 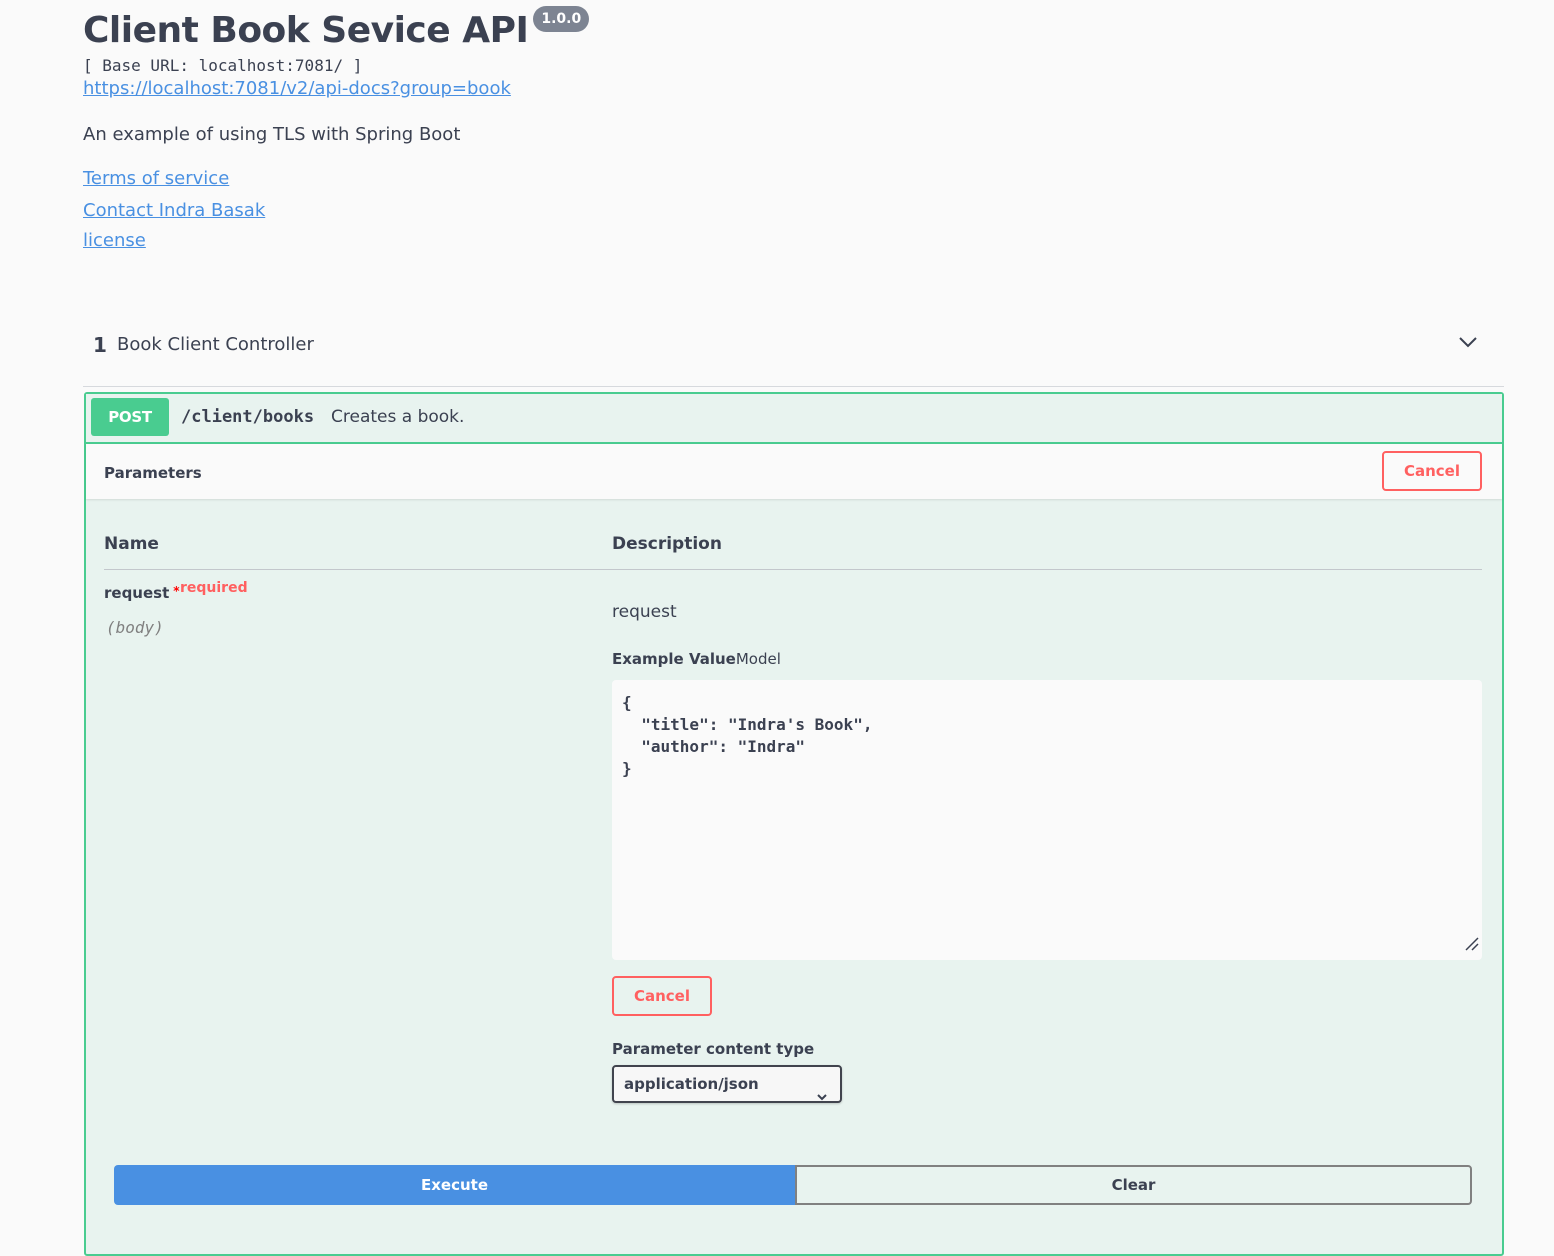 What do you see at coordinates (1432, 471) in the screenshot?
I see `cancel-try-out-button: Cancel` at bounding box center [1432, 471].